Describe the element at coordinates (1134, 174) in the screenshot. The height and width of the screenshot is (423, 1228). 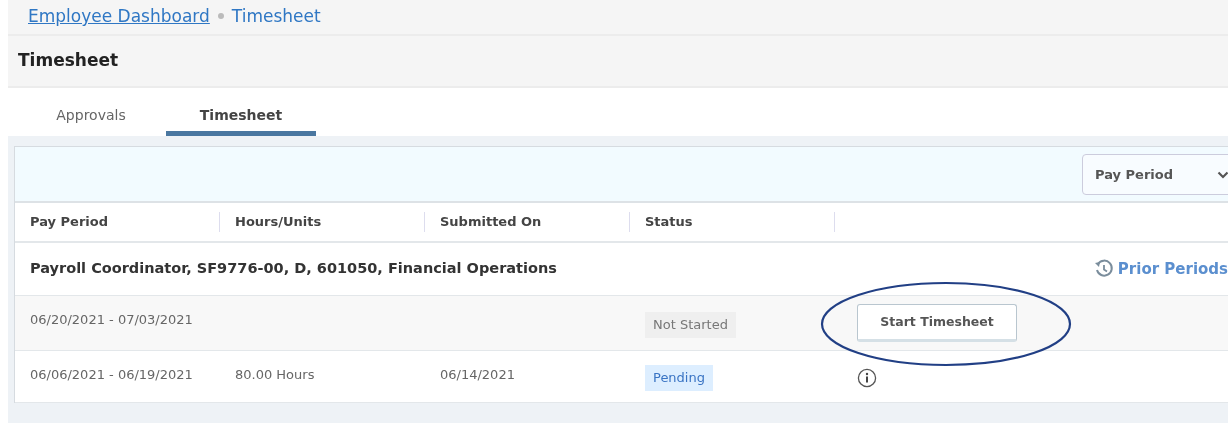
I see `dropdown-value: Pay Period` at that location.